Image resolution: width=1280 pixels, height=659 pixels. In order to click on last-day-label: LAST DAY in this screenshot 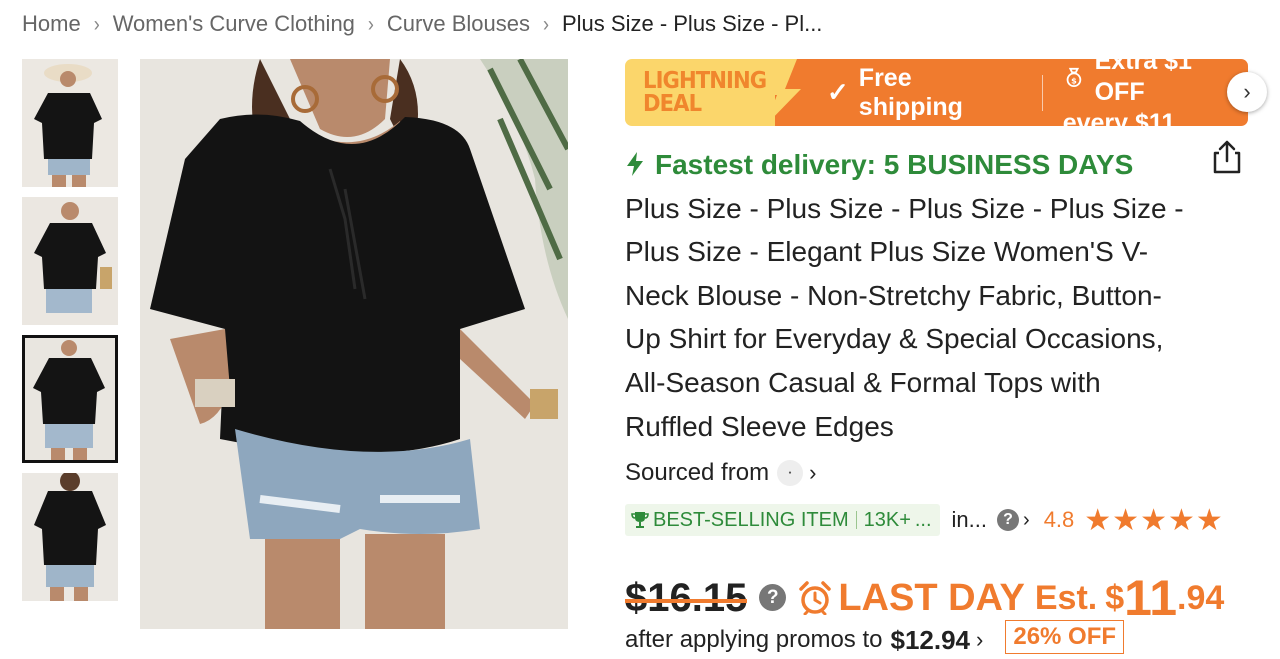, I will do `click(931, 598)`.